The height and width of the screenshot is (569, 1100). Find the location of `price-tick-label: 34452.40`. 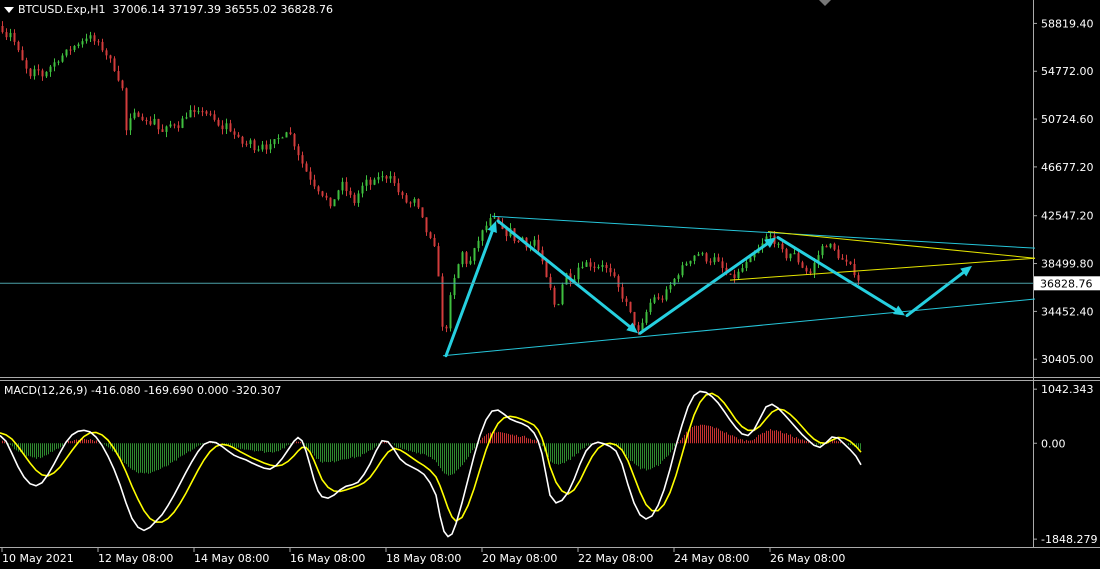

price-tick-label: 34452.40 is located at coordinates (1067, 311).